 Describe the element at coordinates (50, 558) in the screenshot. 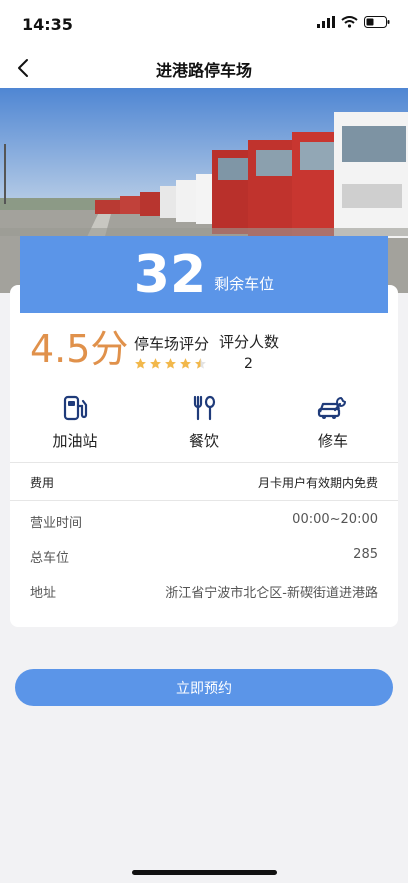

I see `total-spaces-label: 总车位` at that location.